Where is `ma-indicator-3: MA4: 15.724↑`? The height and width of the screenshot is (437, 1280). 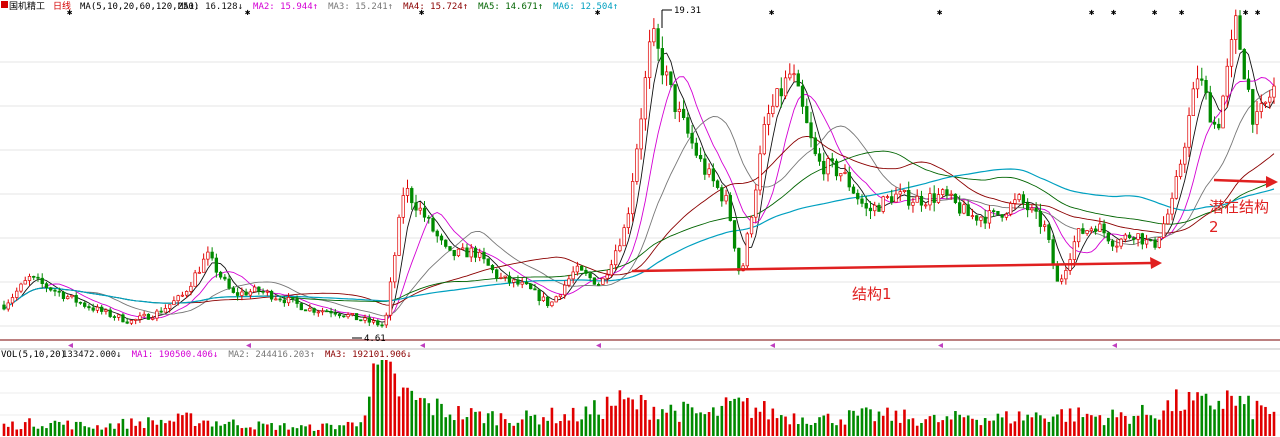
ma-indicator-3: MA4: 15.724↑ is located at coordinates (435, 7).